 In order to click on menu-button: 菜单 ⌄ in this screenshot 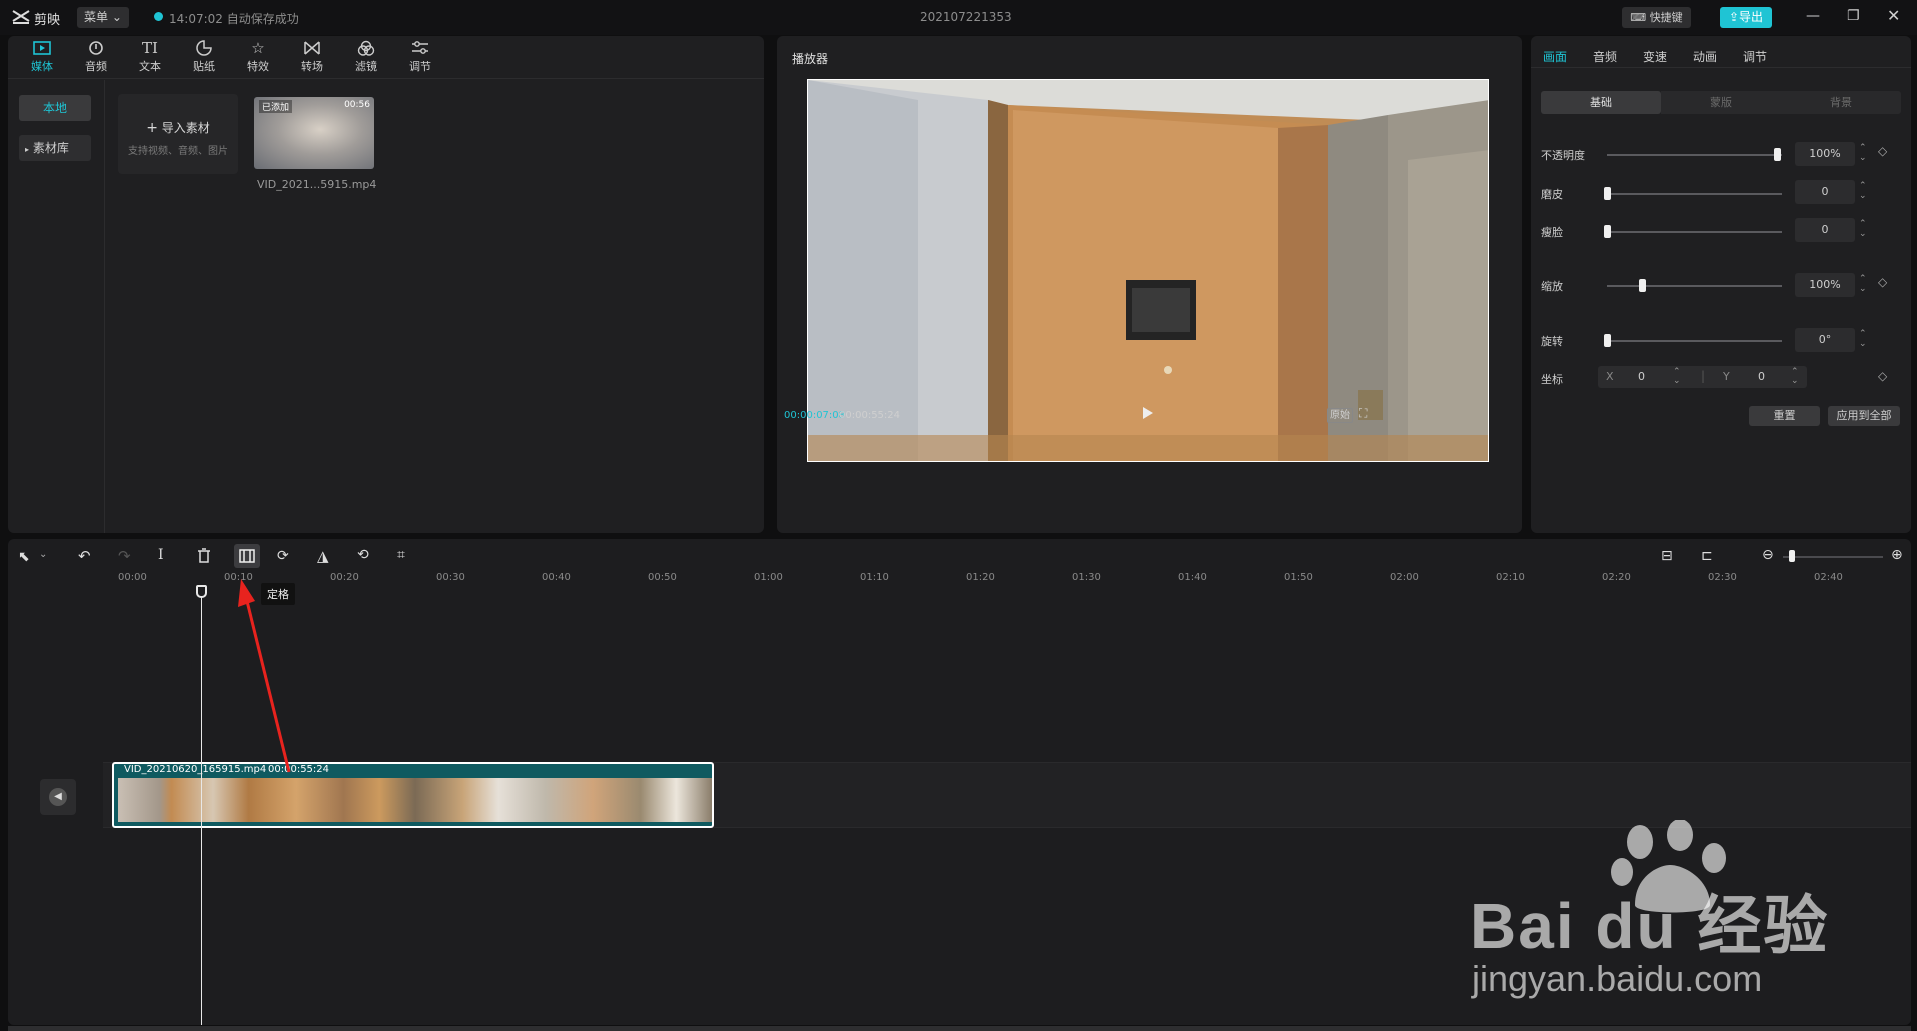, I will do `click(103, 17)`.